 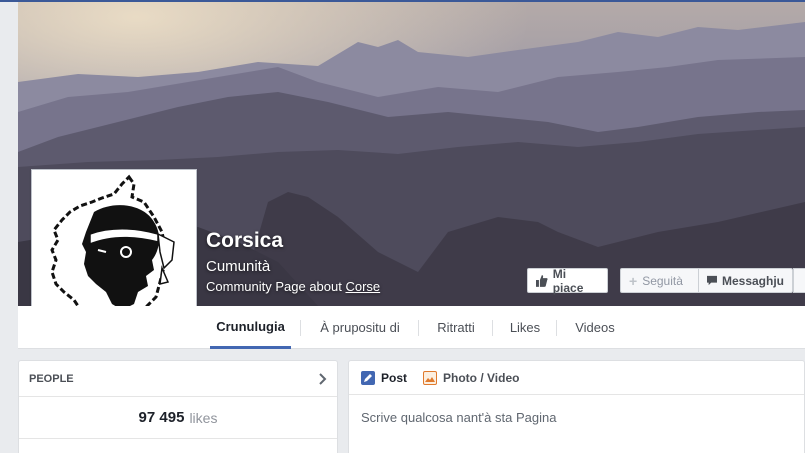 I want to click on composer-tabs: Post Photo / Video, so click(x=576, y=378).